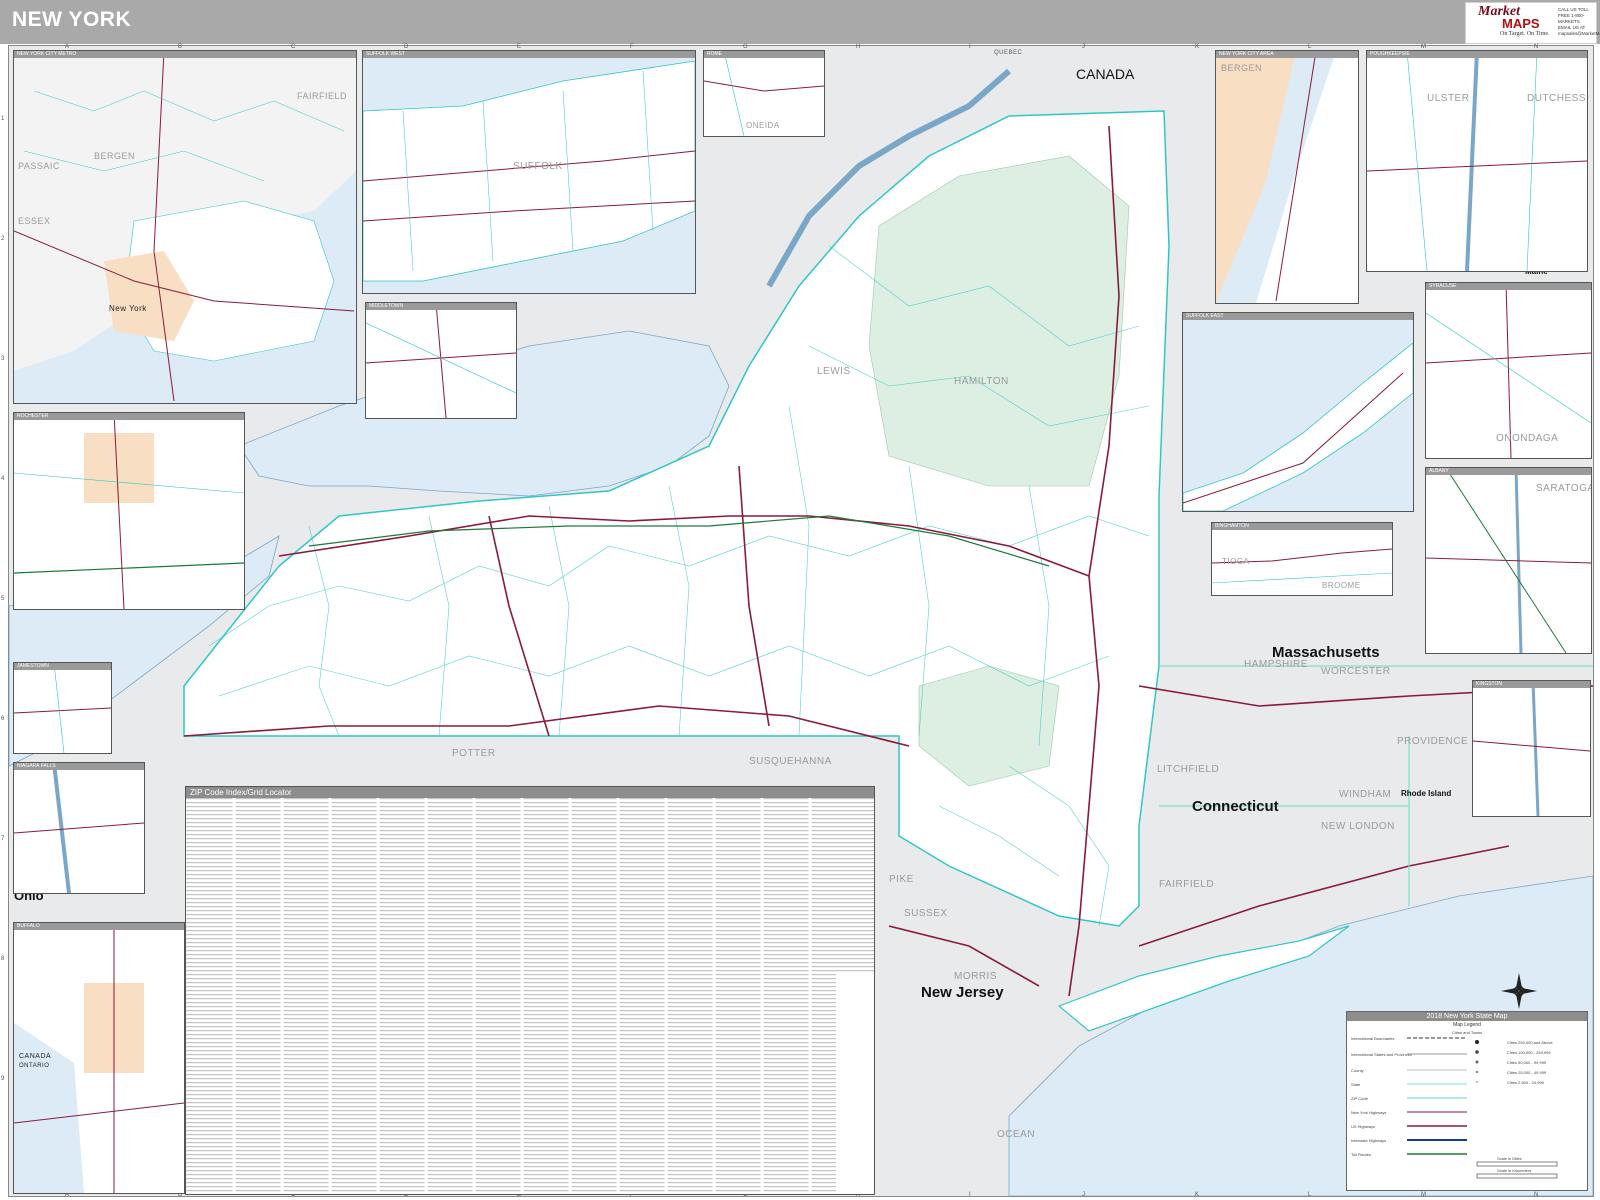 This screenshot has width=1600, height=1200. I want to click on label-new-london: NEW LONDON, so click(1358, 826).